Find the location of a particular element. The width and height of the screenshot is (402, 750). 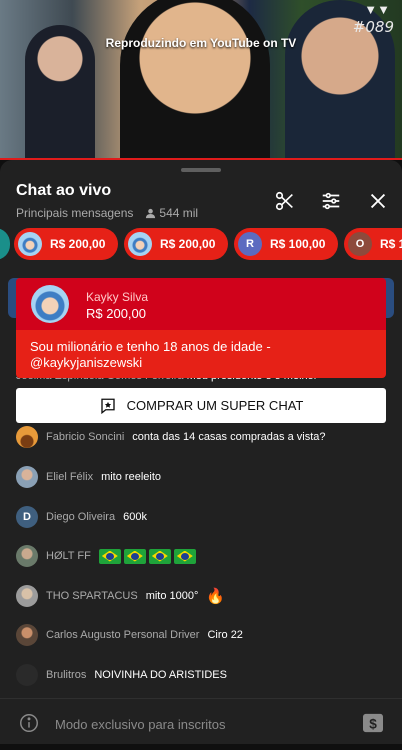

close-icon is located at coordinates (378, 201).